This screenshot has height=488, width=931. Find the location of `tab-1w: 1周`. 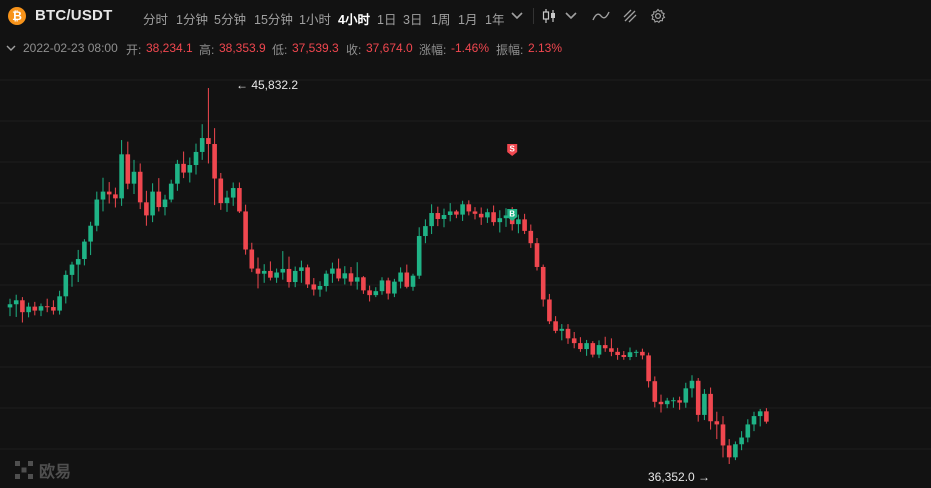

tab-1w: 1周 is located at coordinates (440, 18).